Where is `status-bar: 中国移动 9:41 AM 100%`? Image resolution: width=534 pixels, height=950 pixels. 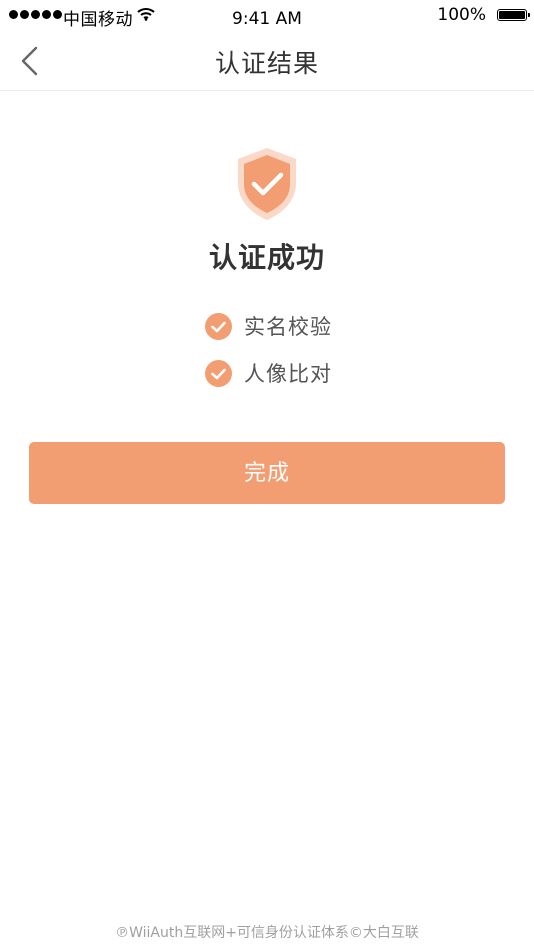
status-bar: 中国移动 9:41 AM 100% is located at coordinates (267, 16).